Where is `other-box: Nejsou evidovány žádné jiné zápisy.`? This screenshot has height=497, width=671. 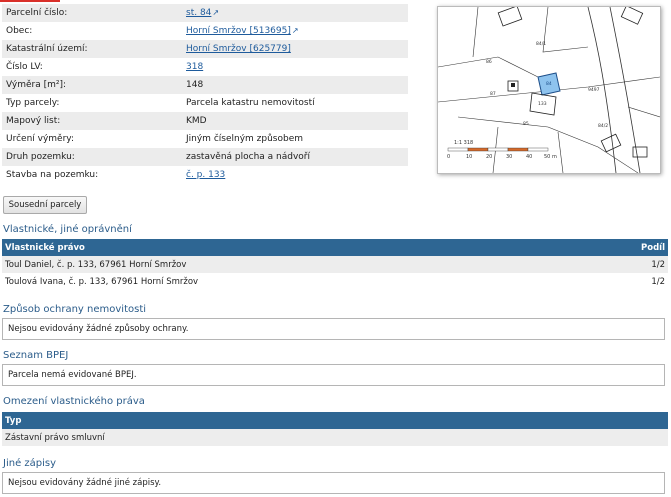 other-box: Nejsou evidovány žádné jiné zápisy. is located at coordinates (333, 483).